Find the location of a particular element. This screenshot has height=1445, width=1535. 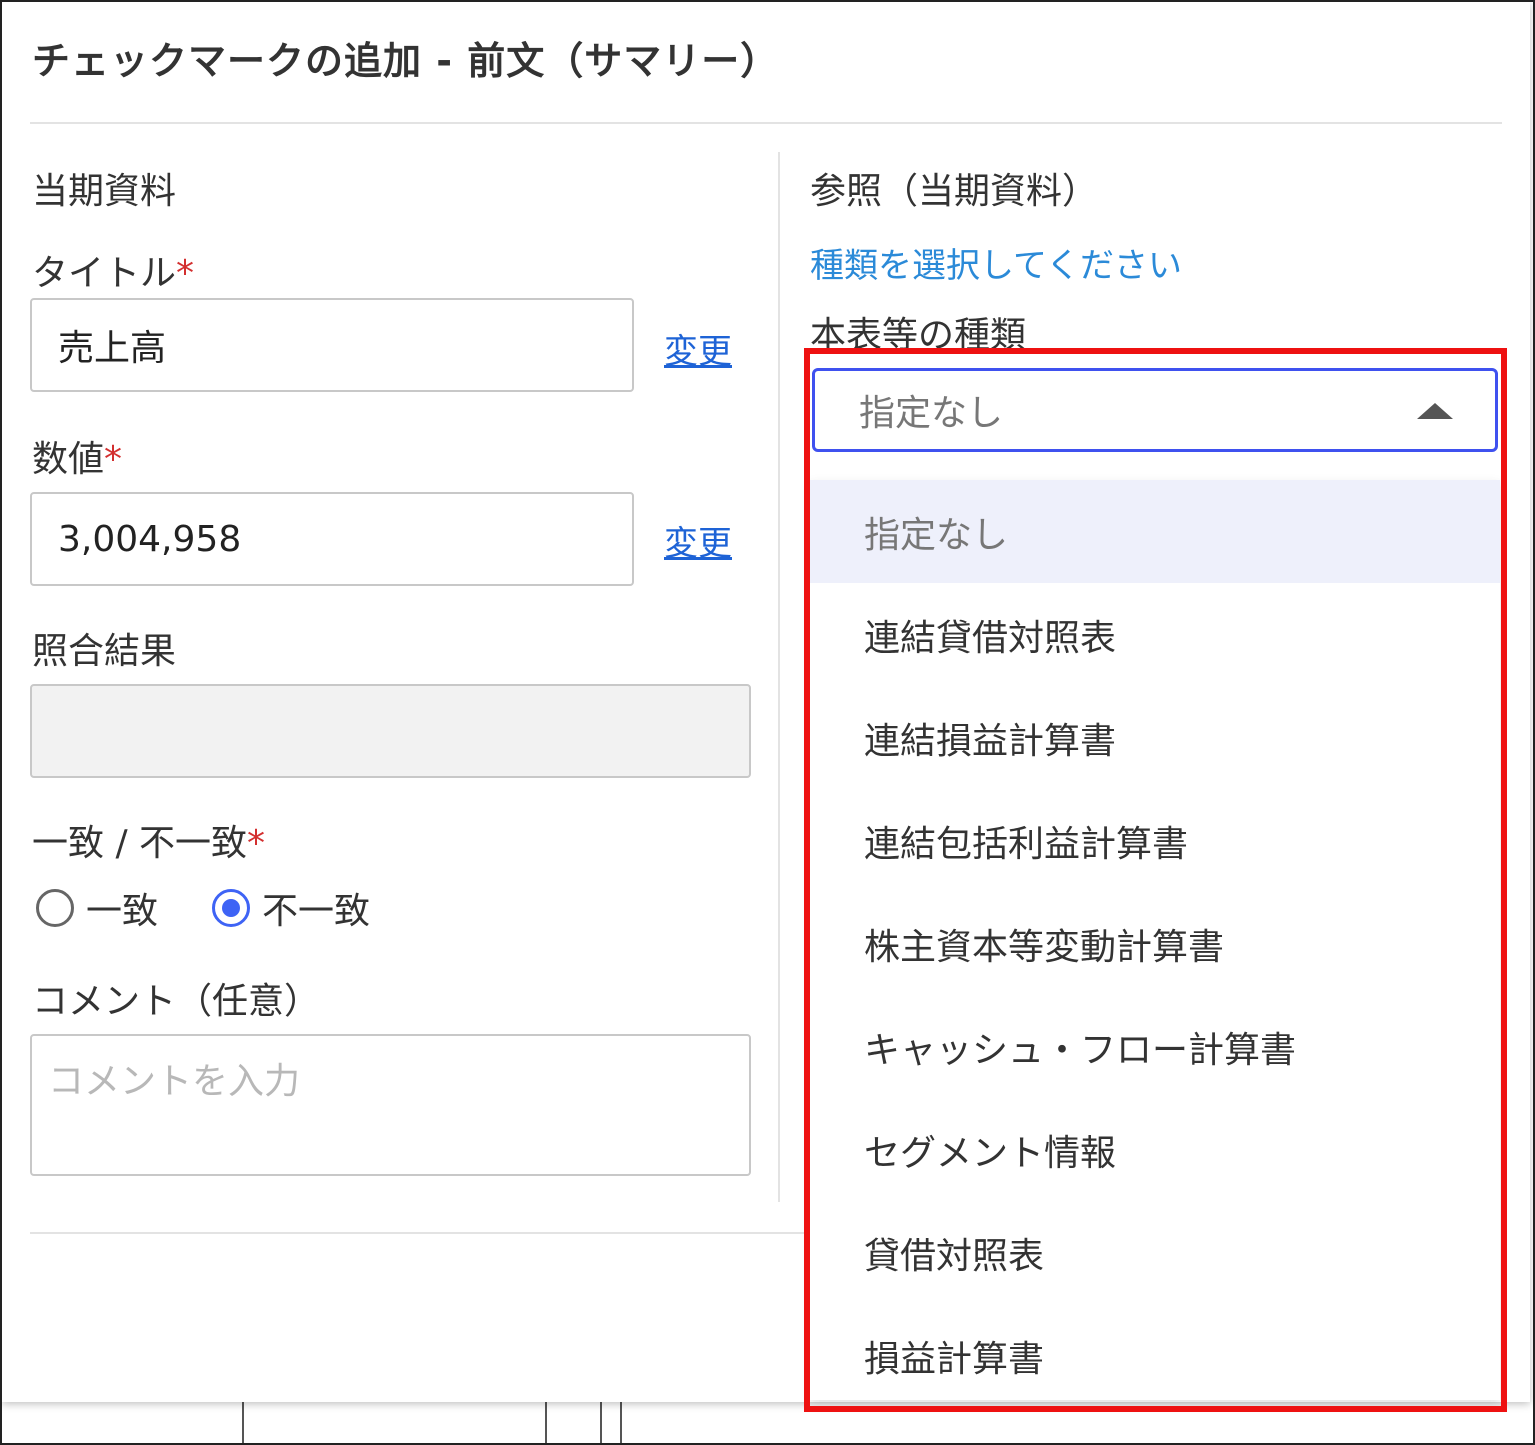

match-result-label: 照合結果 is located at coordinates (104, 651).